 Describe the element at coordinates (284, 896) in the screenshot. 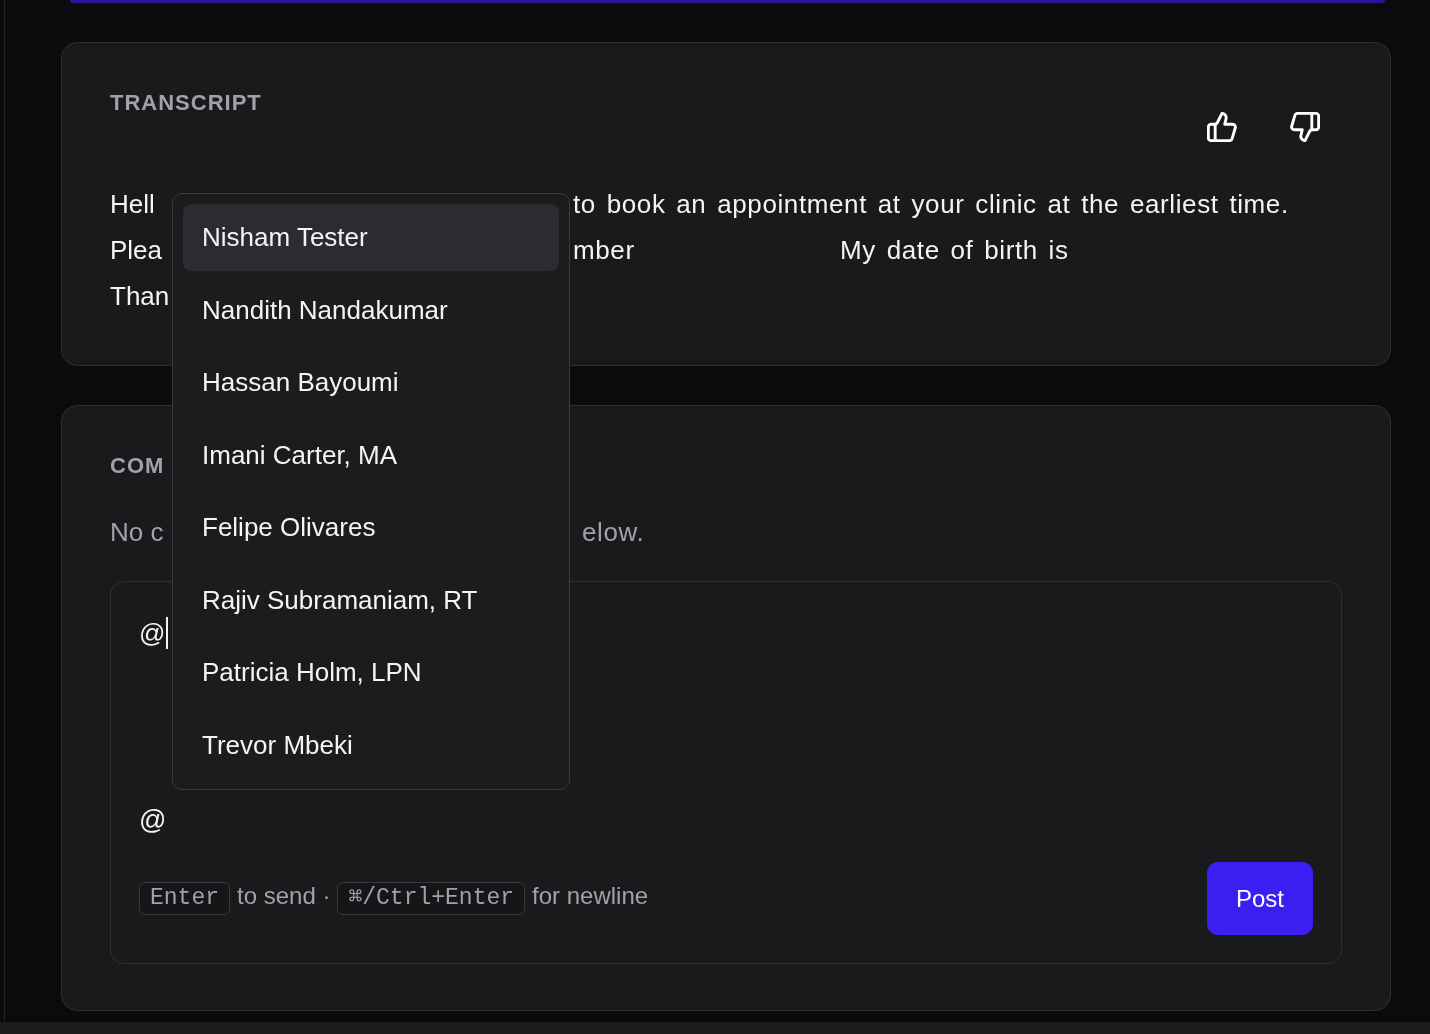

I see `hint-text: to send ·` at that location.